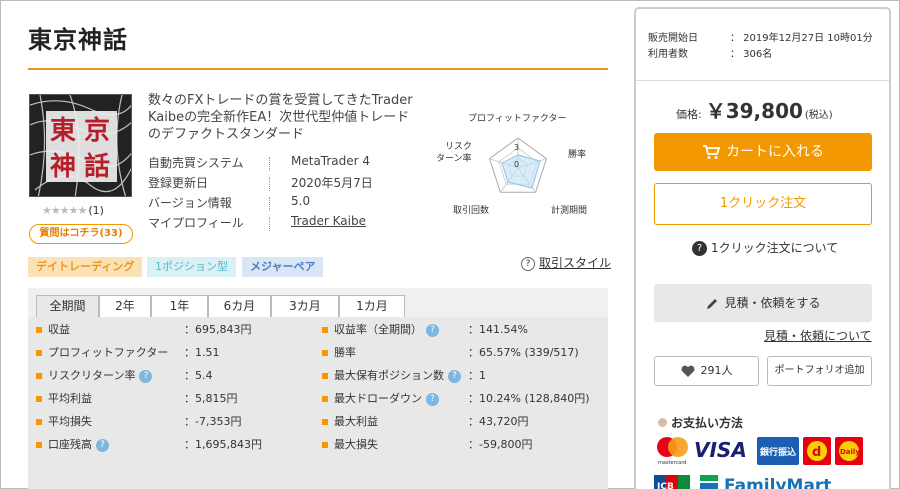 The image size is (900, 489). I want to click on stat-label: 最大ドローダウン, so click(378, 398).